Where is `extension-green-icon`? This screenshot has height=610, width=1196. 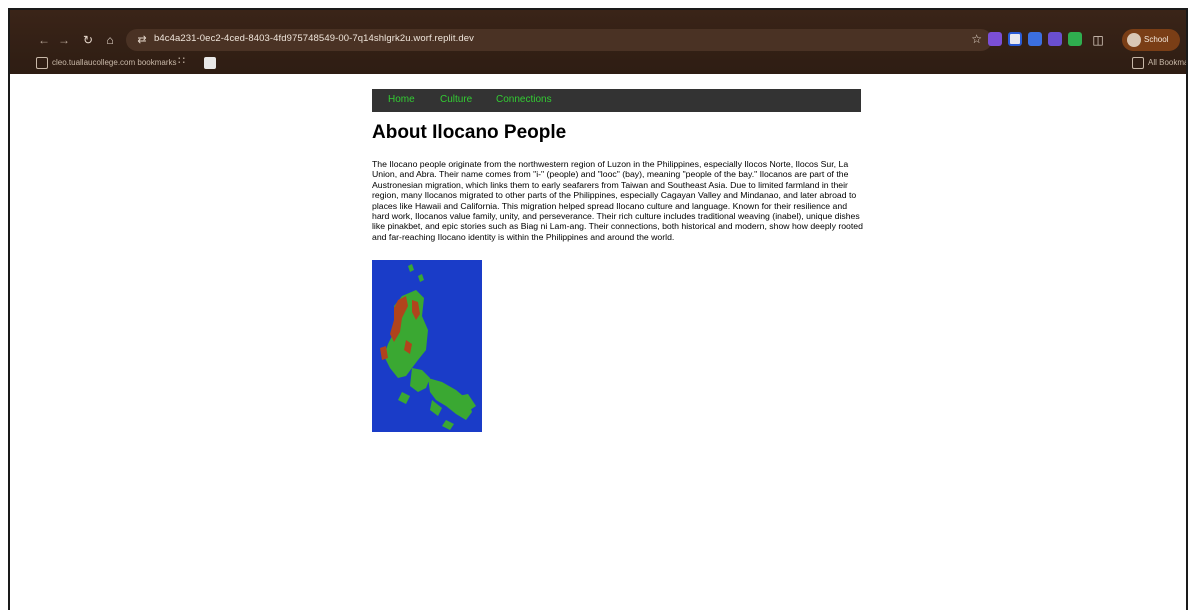
extension-green-icon is located at coordinates (1075, 39).